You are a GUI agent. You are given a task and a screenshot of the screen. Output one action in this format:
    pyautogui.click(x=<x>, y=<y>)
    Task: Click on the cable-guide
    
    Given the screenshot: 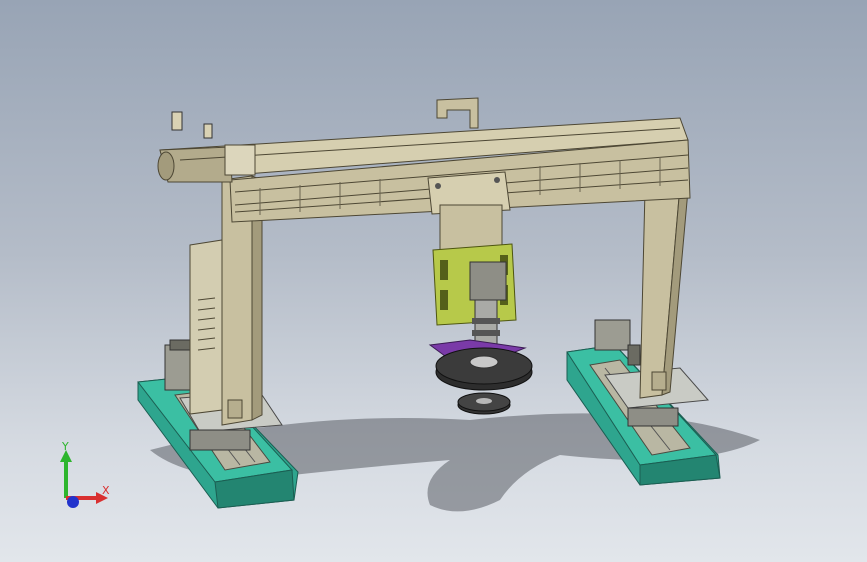 What is the action you would take?
    pyautogui.click(x=457, y=113)
    